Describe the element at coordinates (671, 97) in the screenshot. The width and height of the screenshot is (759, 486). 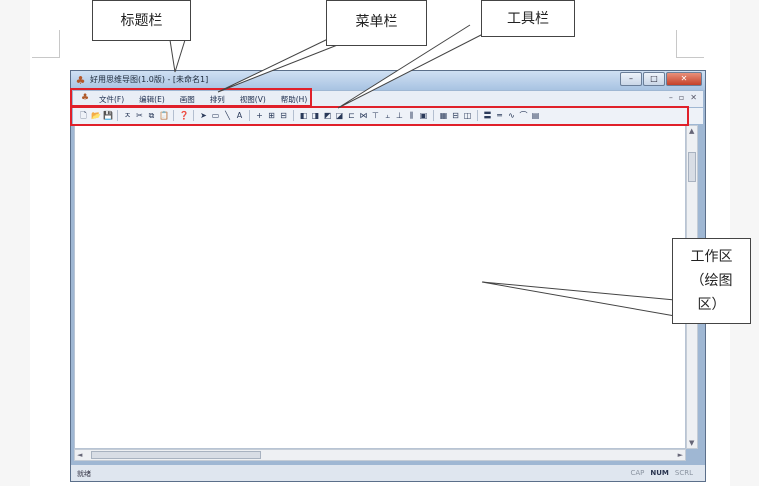
I see `mdi-minimize-button: –` at that location.